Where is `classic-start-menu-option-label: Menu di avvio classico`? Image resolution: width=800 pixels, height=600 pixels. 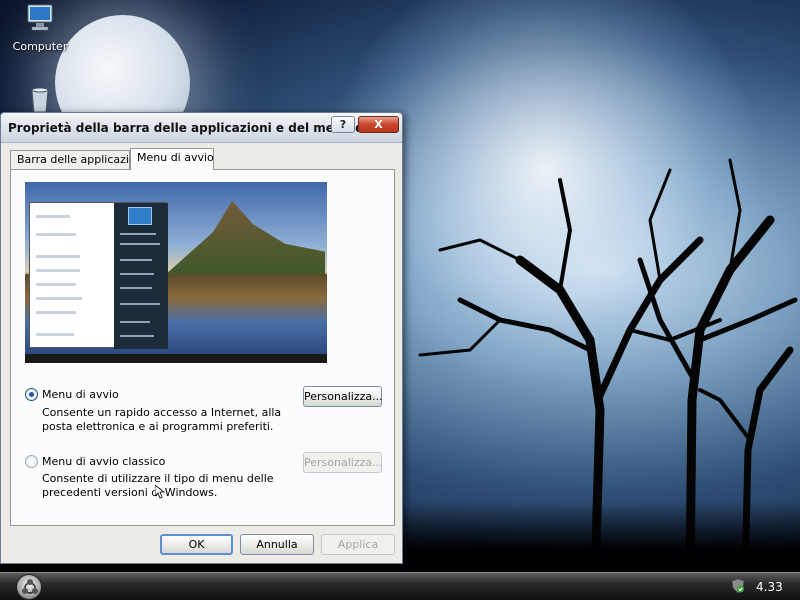
classic-start-menu-option-label: Menu di avvio classico is located at coordinates (103, 461).